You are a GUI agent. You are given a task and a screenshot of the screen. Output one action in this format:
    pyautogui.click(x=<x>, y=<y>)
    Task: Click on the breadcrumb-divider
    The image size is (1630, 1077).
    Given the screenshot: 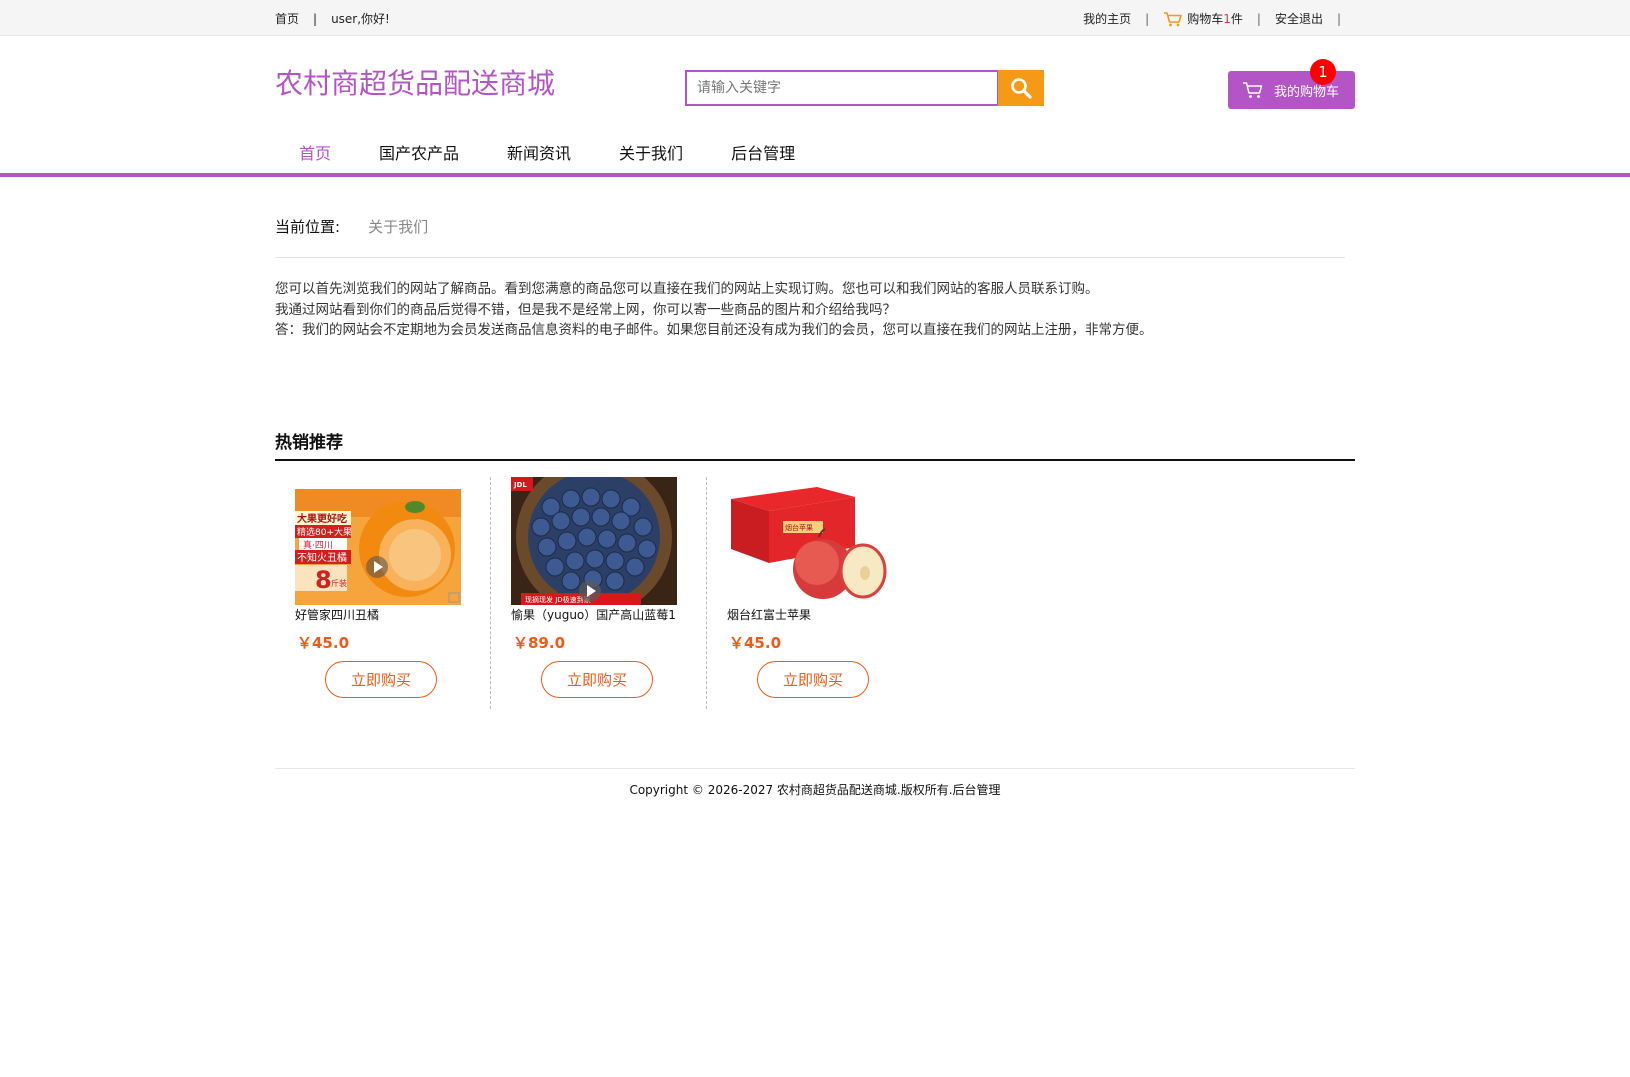 What is the action you would take?
    pyautogui.click(x=810, y=257)
    